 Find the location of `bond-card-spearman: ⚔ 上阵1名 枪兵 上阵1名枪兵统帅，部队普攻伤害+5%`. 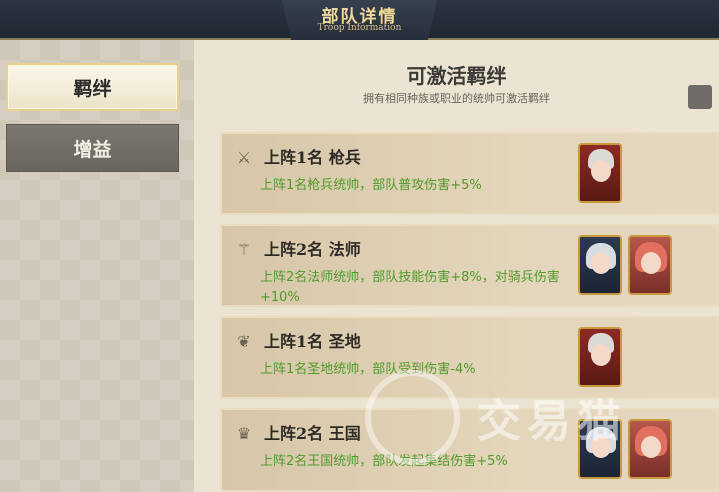

bond-card-spearman: ⚔ 上阵1名 枪兵 上阵1名枪兵统帅，部队普攻伤害+5% is located at coordinates (469, 173).